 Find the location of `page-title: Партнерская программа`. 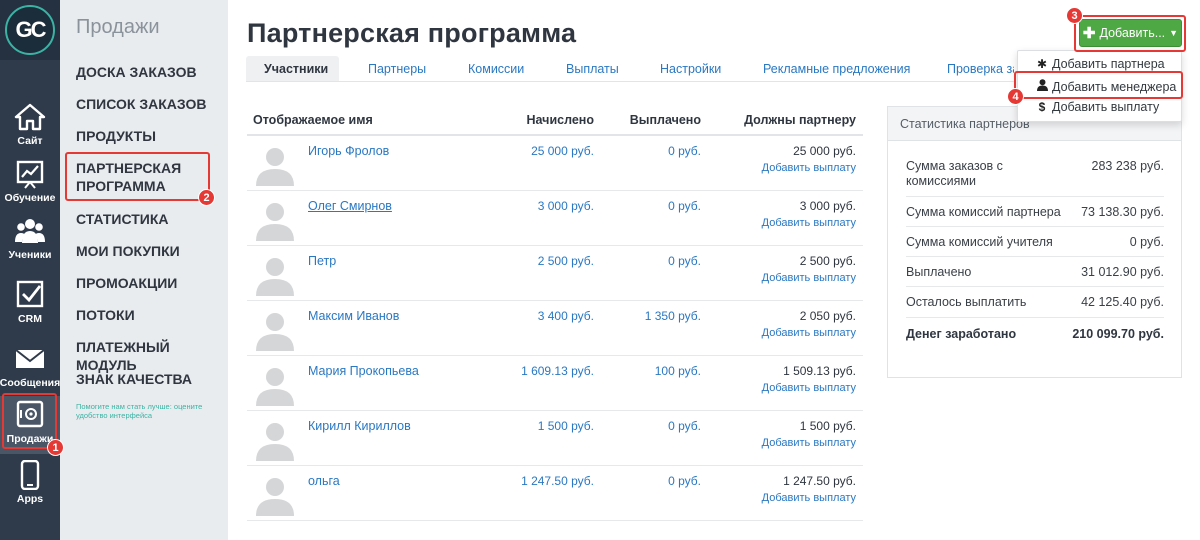

page-title: Партнерская программа is located at coordinates (412, 33).